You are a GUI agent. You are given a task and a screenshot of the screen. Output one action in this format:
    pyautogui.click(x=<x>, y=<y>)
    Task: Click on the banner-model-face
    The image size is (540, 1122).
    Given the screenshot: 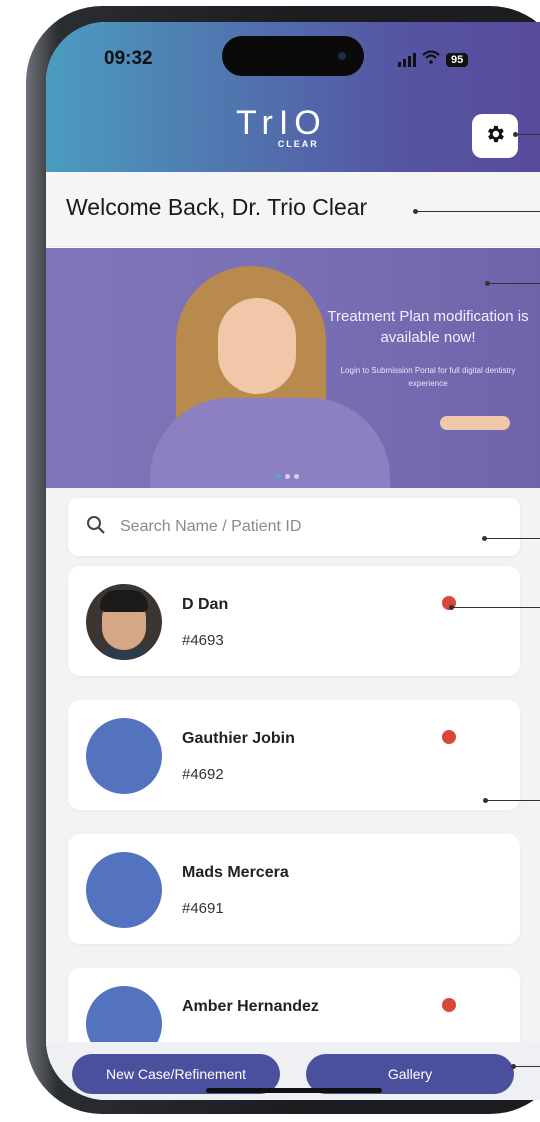 What is the action you would take?
    pyautogui.click(x=257, y=346)
    